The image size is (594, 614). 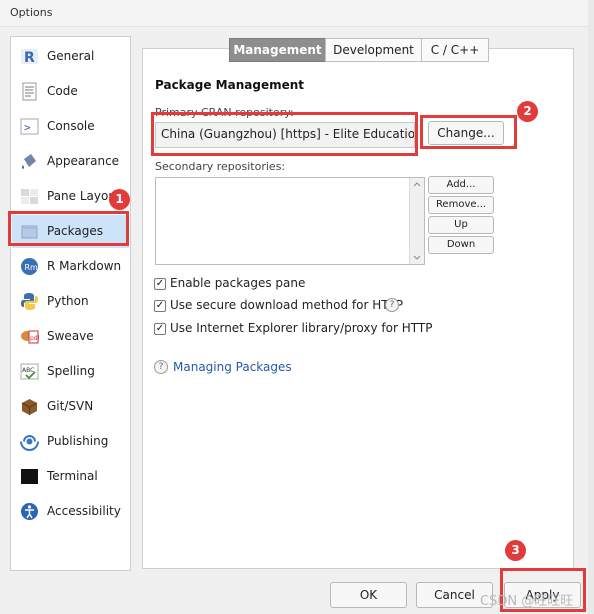 What do you see at coordinates (31, 12) in the screenshot?
I see `window-title: Options` at bounding box center [31, 12].